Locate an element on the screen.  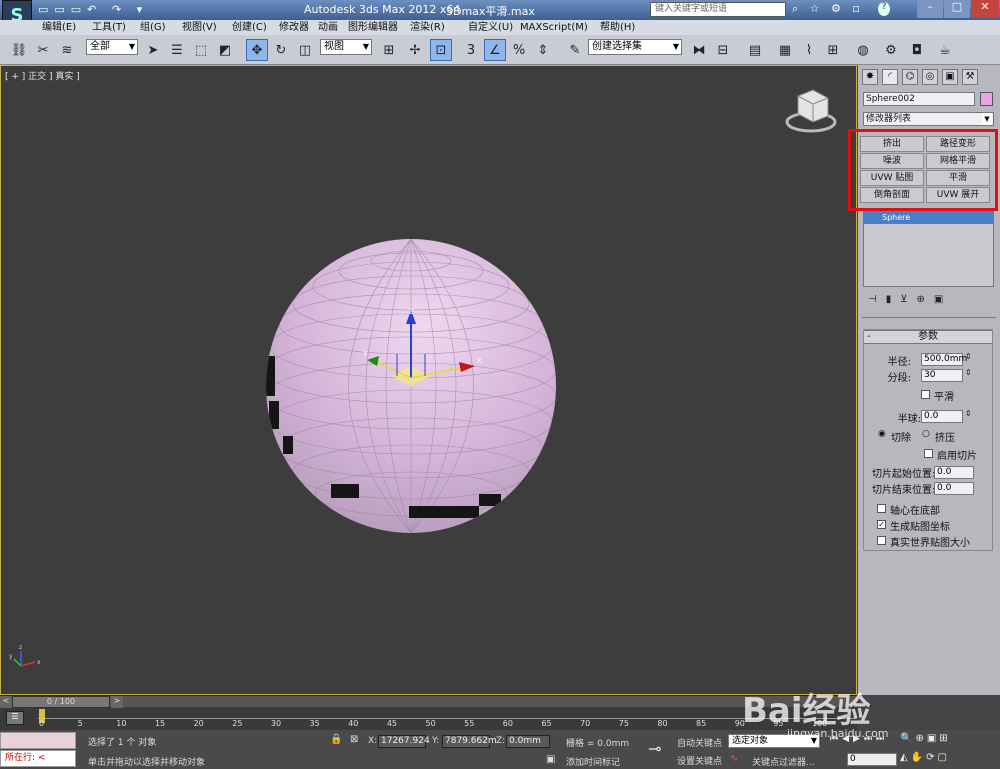
modifier-noise-button: 噪波 is located at coordinates (892, 161).